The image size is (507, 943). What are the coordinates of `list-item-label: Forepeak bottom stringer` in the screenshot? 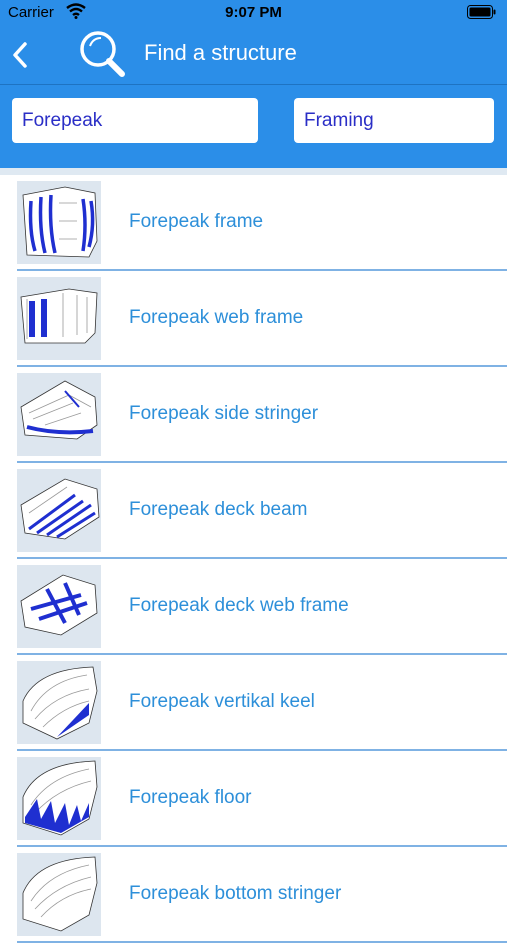 It's located at (235, 893).